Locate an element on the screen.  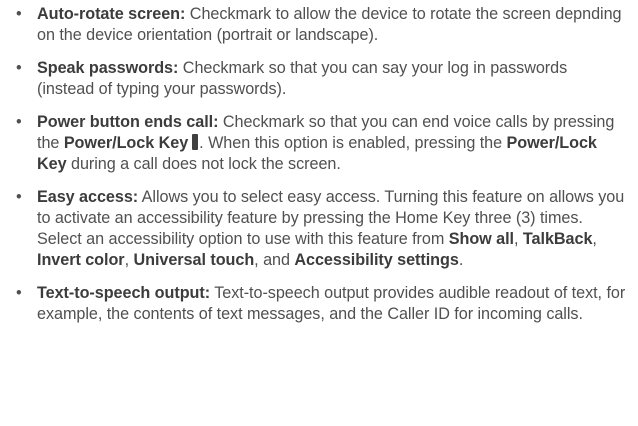
option-talkback: TalkBack is located at coordinates (557, 239).